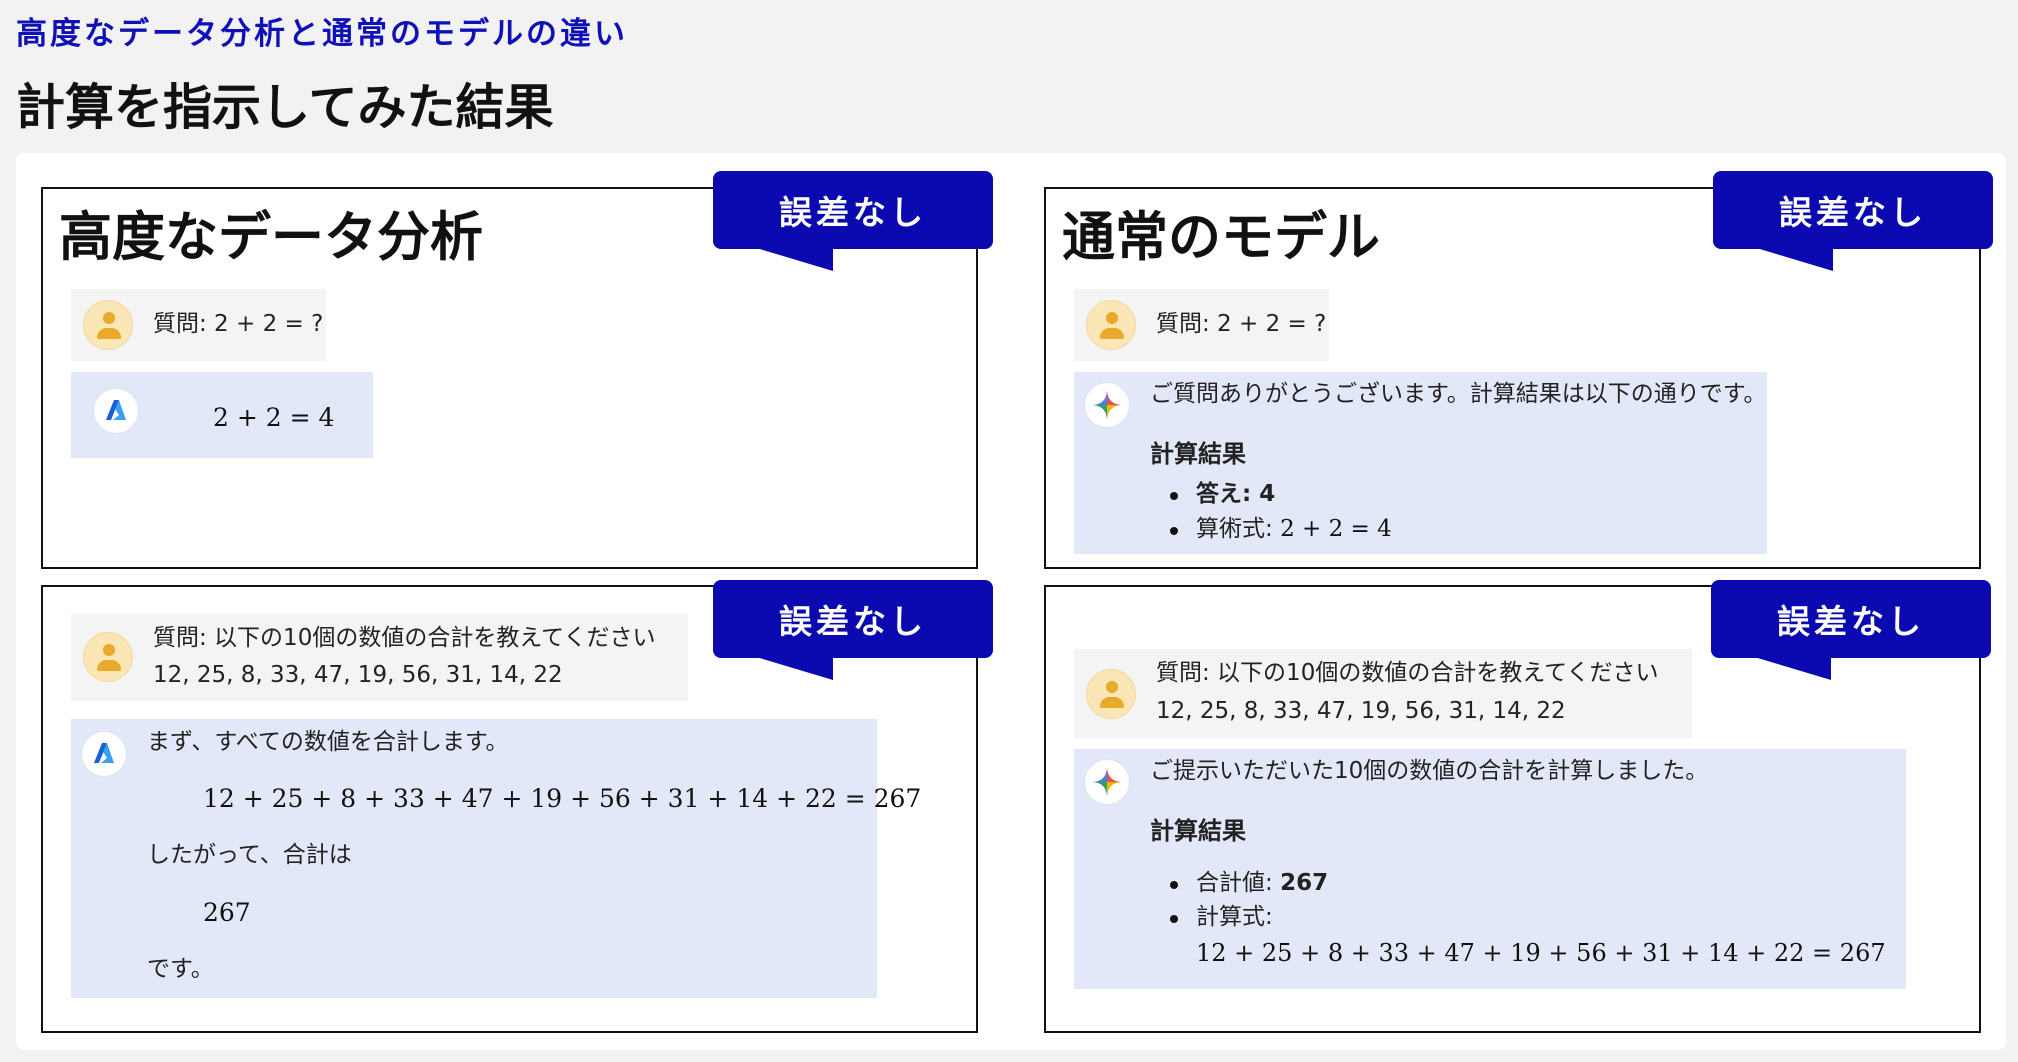 The image size is (2018, 1062). Describe the element at coordinates (1238, 883) in the screenshot. I see `bullet-total-label: 合計値:` at that location.